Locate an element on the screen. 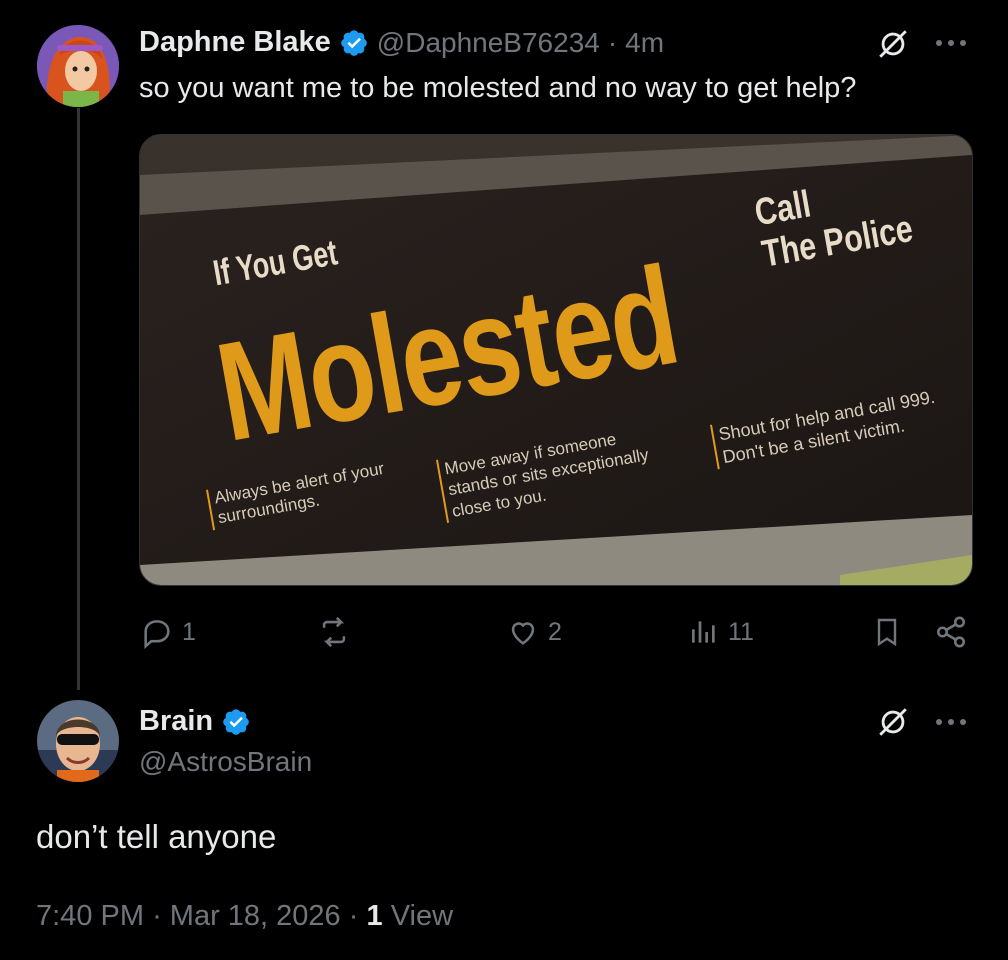  reply-author-handle: @AstrosBrain is located at coordinates (225, 762).